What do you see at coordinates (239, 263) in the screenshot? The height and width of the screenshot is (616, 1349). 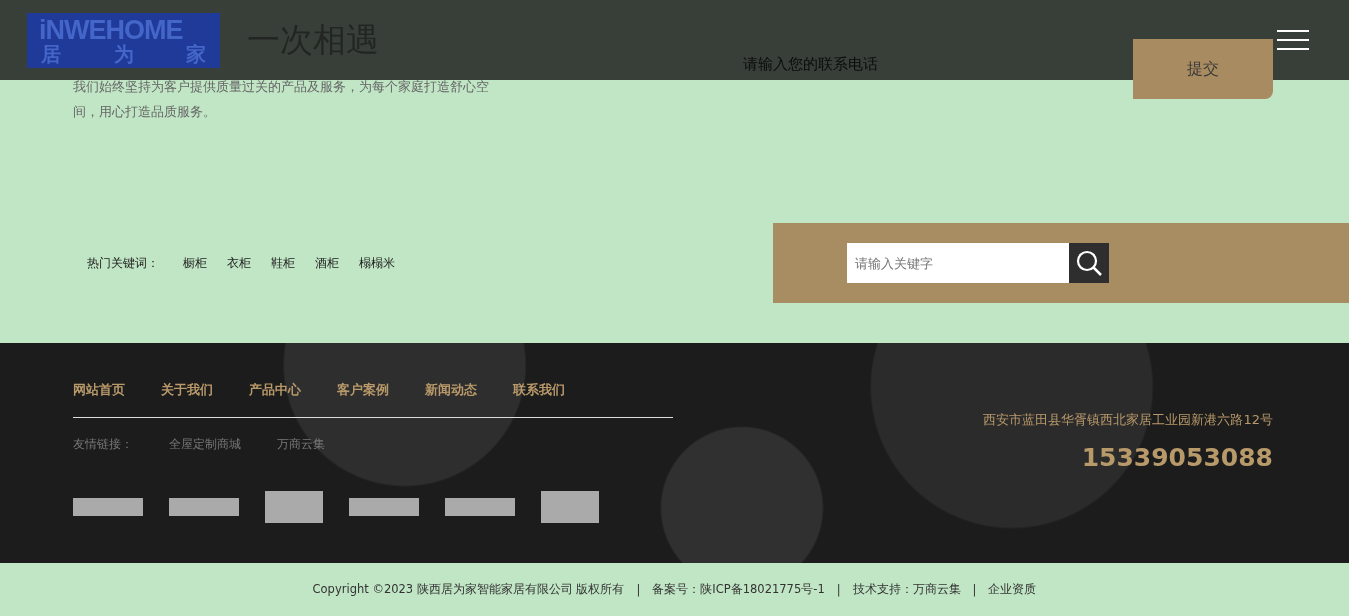 I see `keyword-link: 衣柜` at bounding box center [239, 263].